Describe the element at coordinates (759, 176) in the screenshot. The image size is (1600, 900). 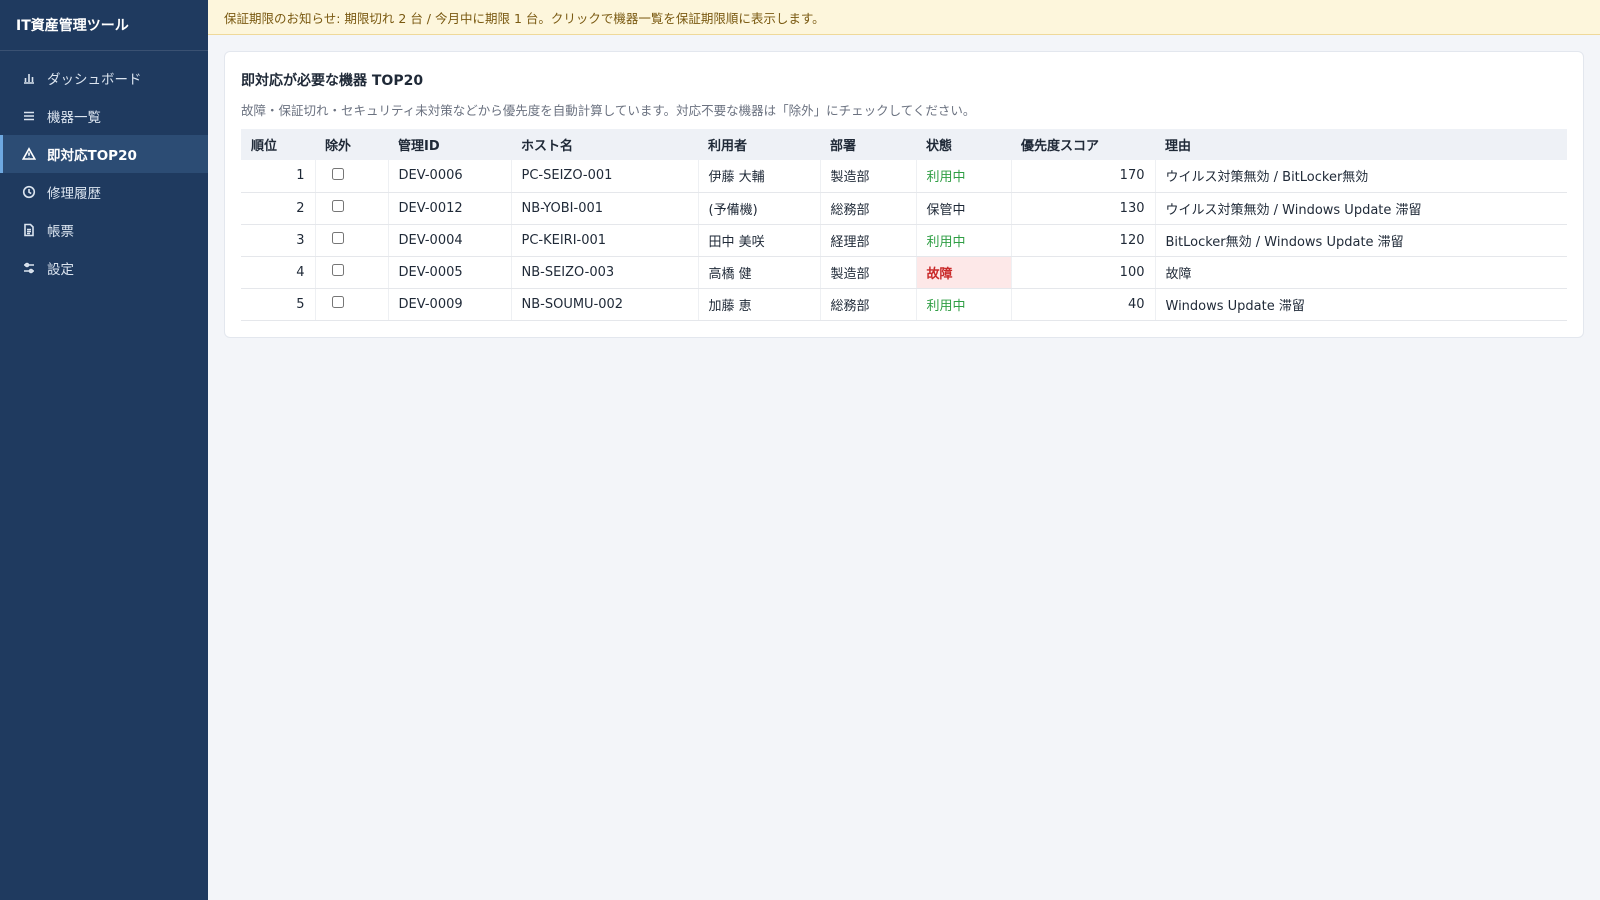
I see `cell-user: 伊藤 大輔` at that location.